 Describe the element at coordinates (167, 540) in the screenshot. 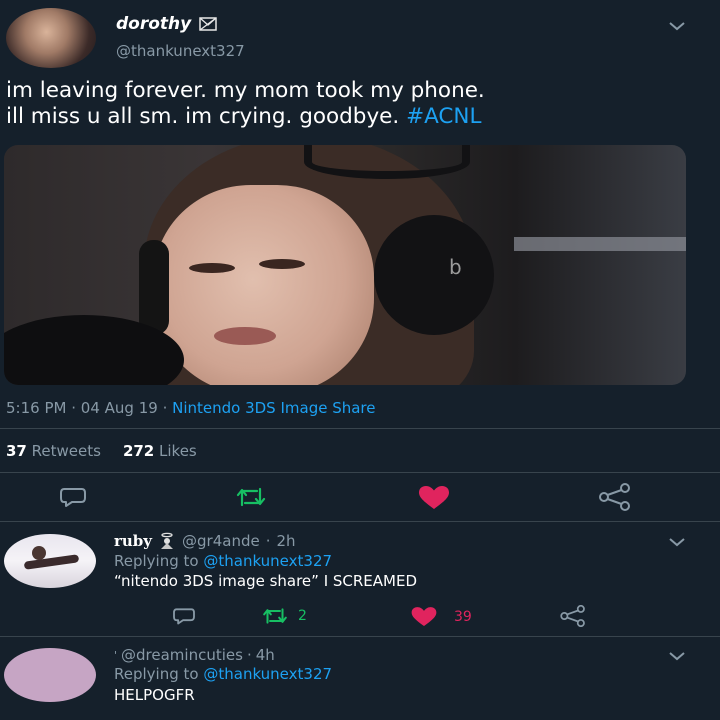

I see `angel-emoji-icon` at that location.